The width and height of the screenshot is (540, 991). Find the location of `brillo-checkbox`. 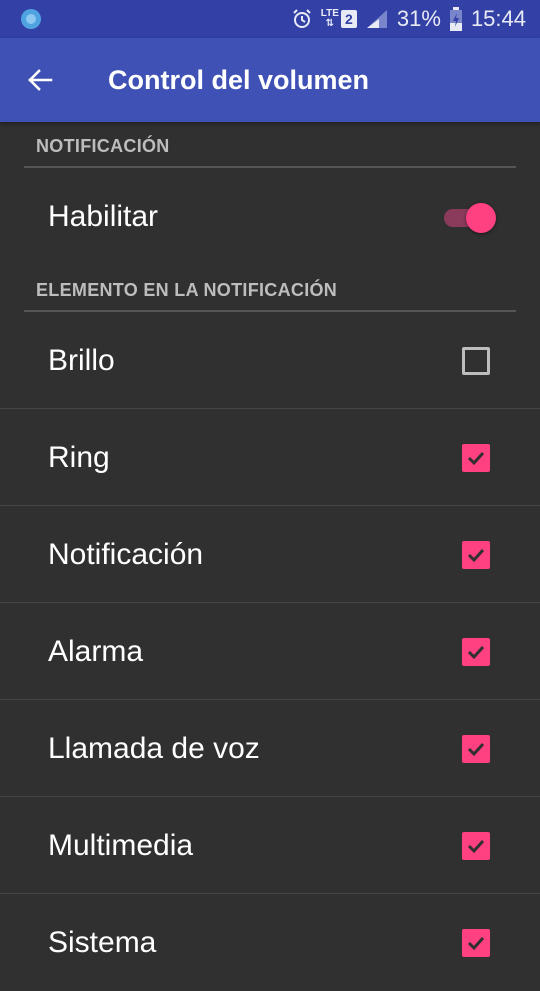

brillo-checkbox is located at coordinates (476, 360).